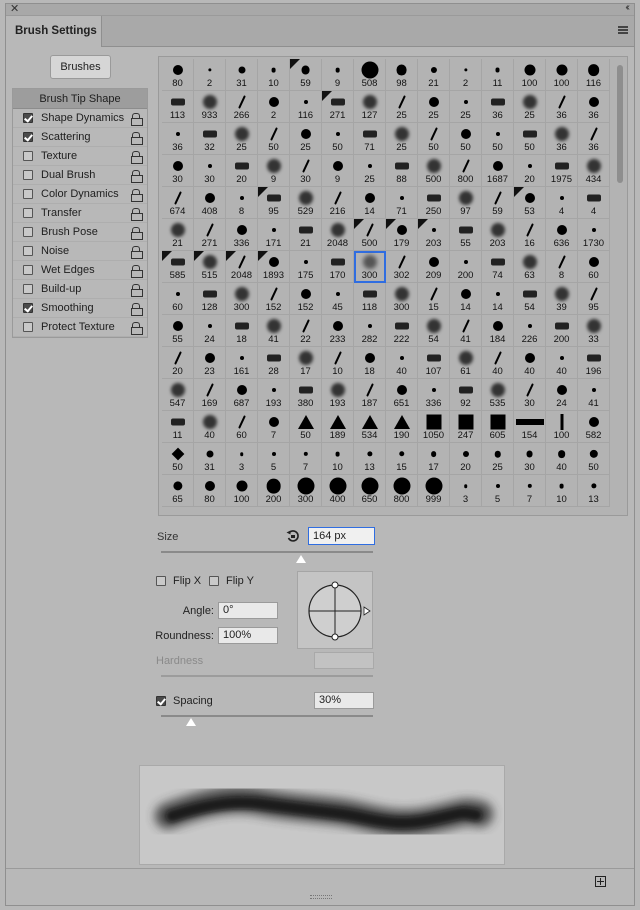  I want to click on brush-tip-cell: 233, so click(338, 331).